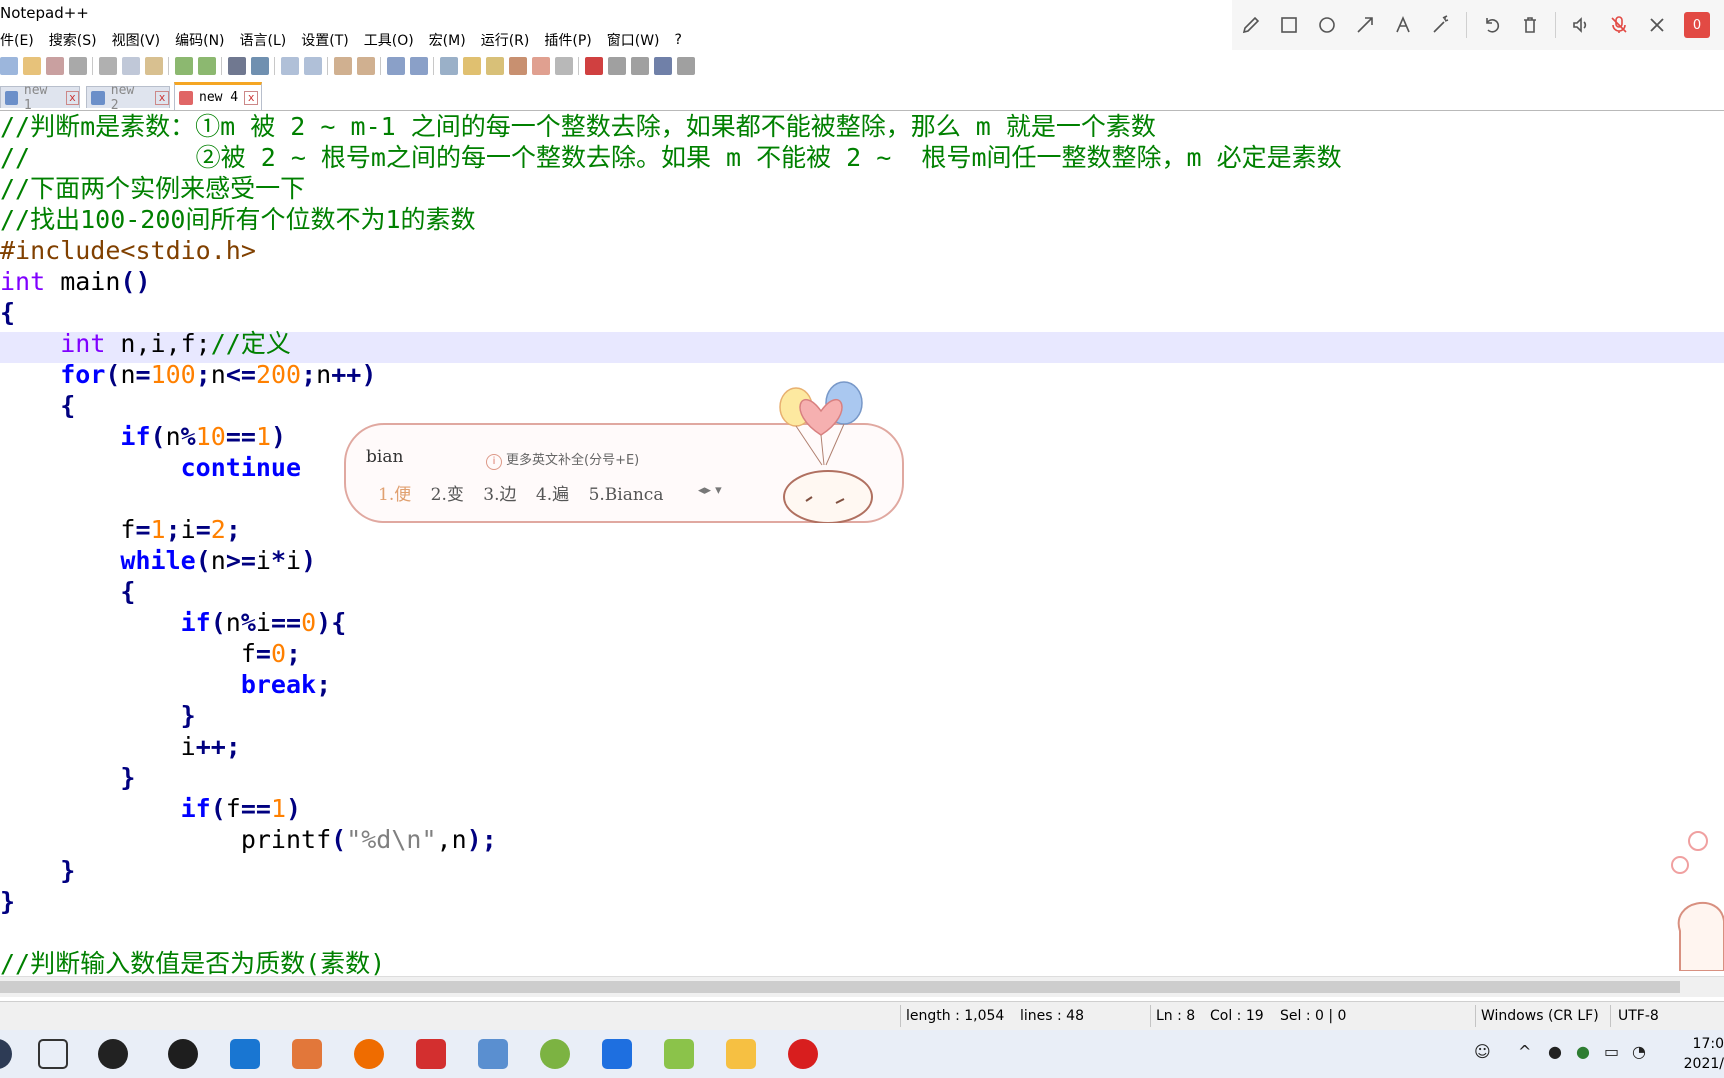 The width and height of the screenshot is (1724, 1078). Describe the element at coordinates (237, 66) in the screenshot. I see `find-icon` at that location.